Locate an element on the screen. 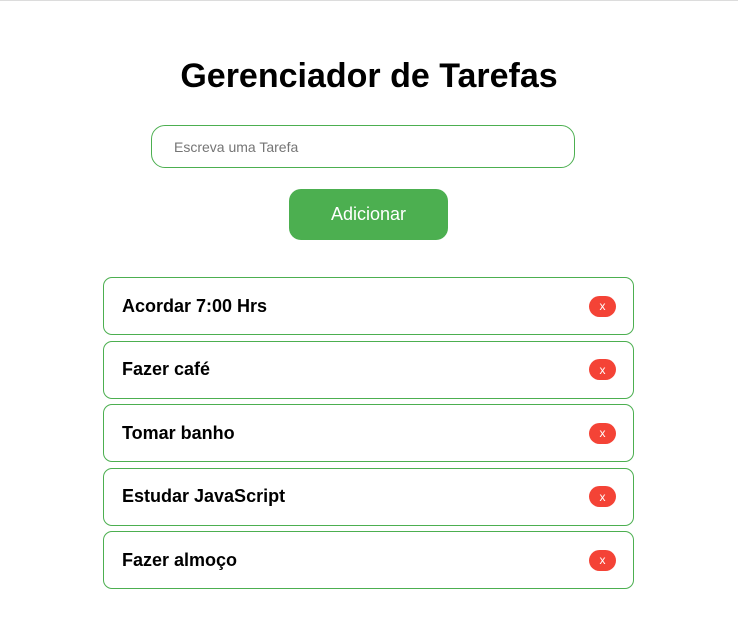 Image resolution: width=738 pixels, height=626 pixels. task-item: Fazer café x is located at coordinates (368, 369).